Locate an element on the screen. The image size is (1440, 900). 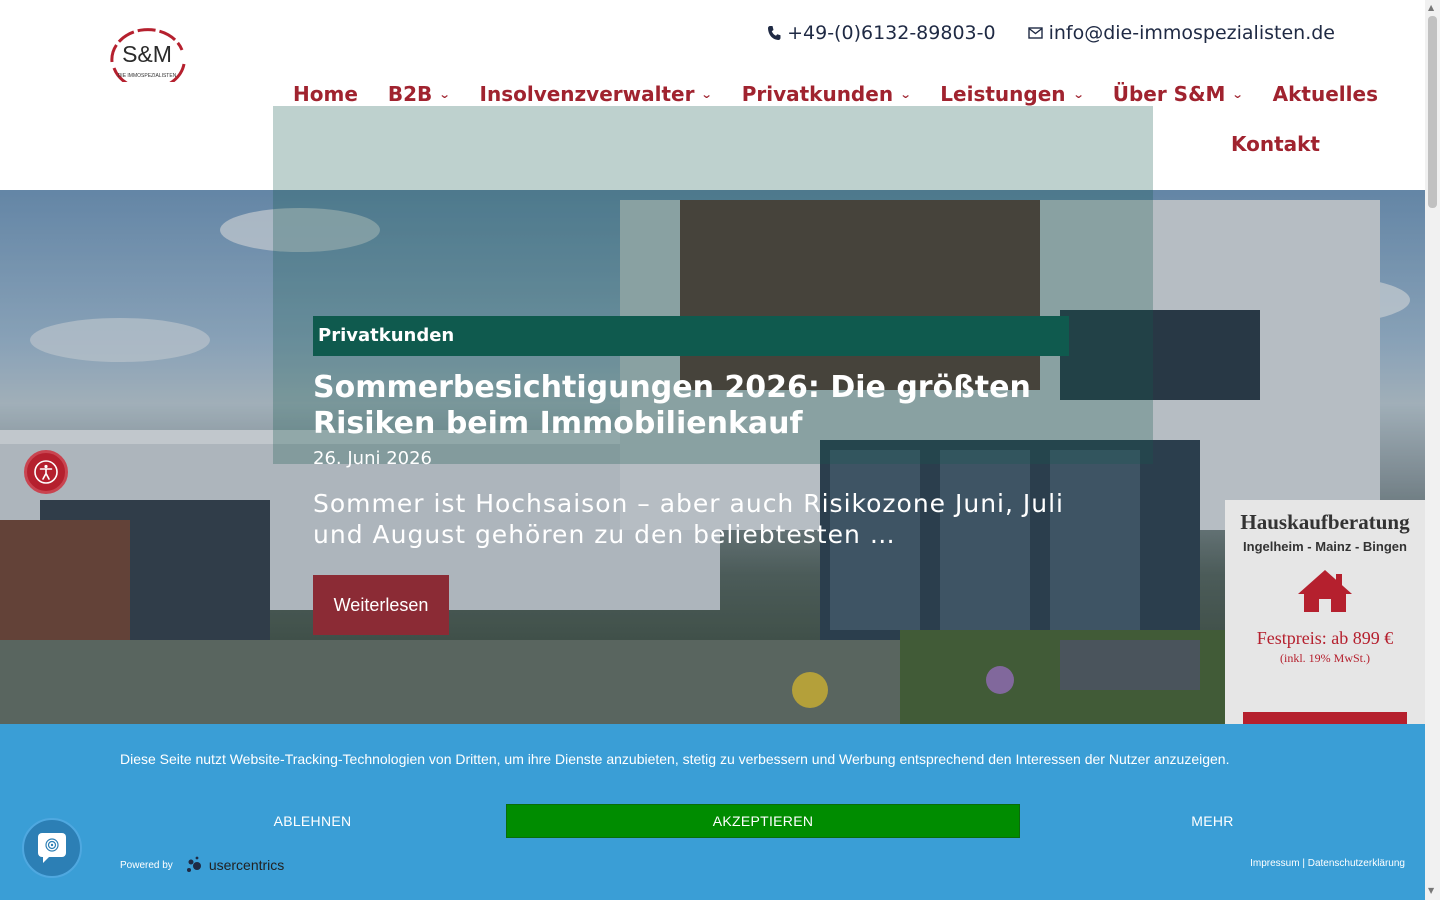
privacy-settings-button is located at coordinates (52, 848).